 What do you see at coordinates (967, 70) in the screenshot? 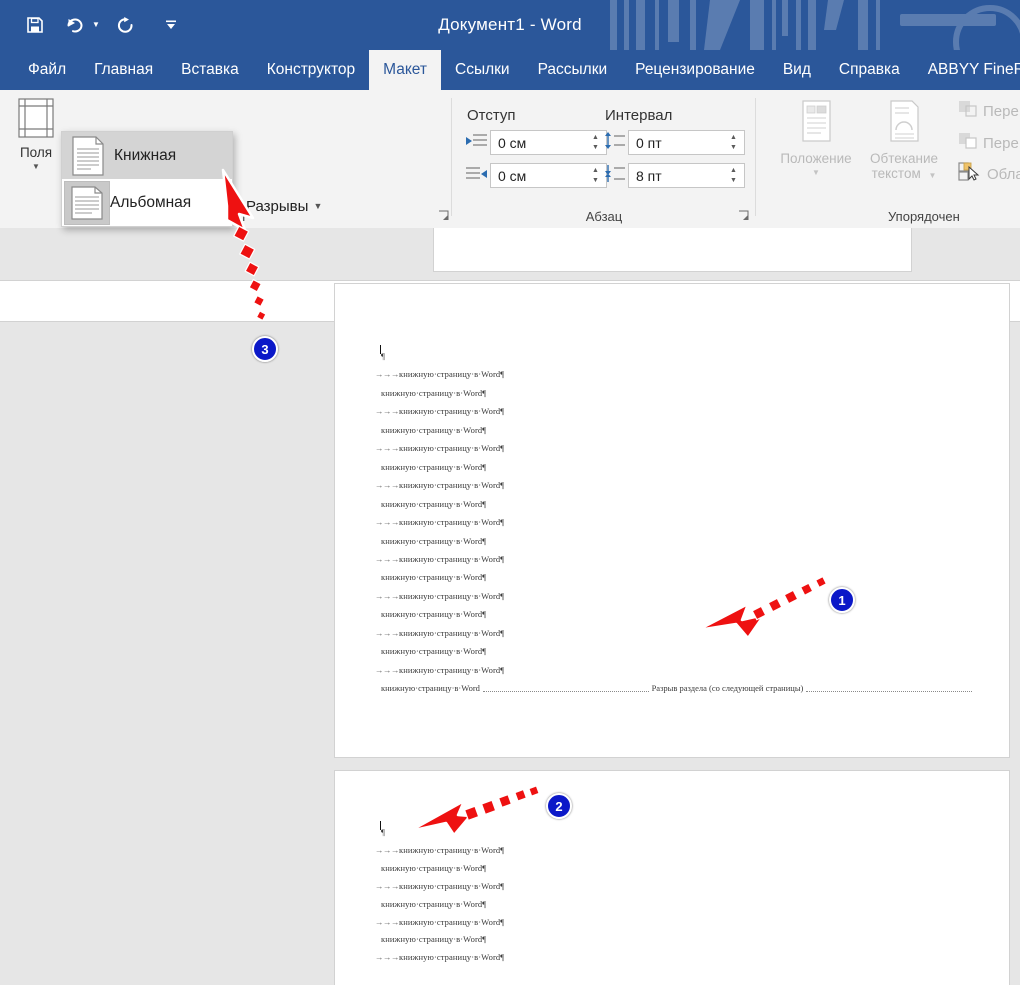
I see `tab-abbyy-finereader: ABBYY FineReader` at bounding box center [967, 70].